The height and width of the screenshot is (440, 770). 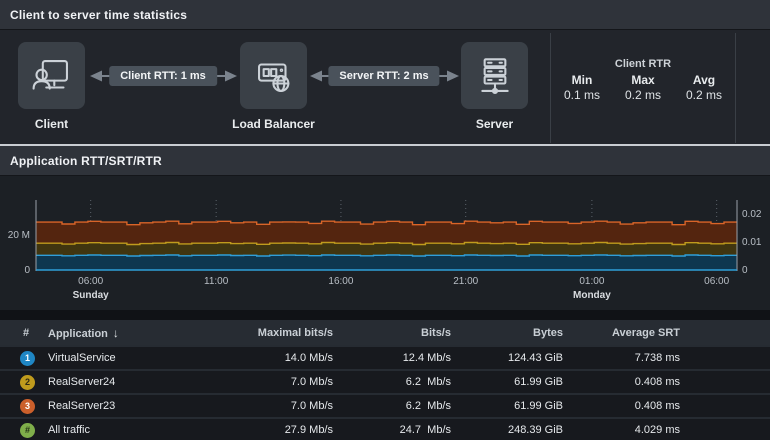 What do you see at coordinates (735, 88) in the screenshot?
I see `divider` at bounding box center [735, 88].